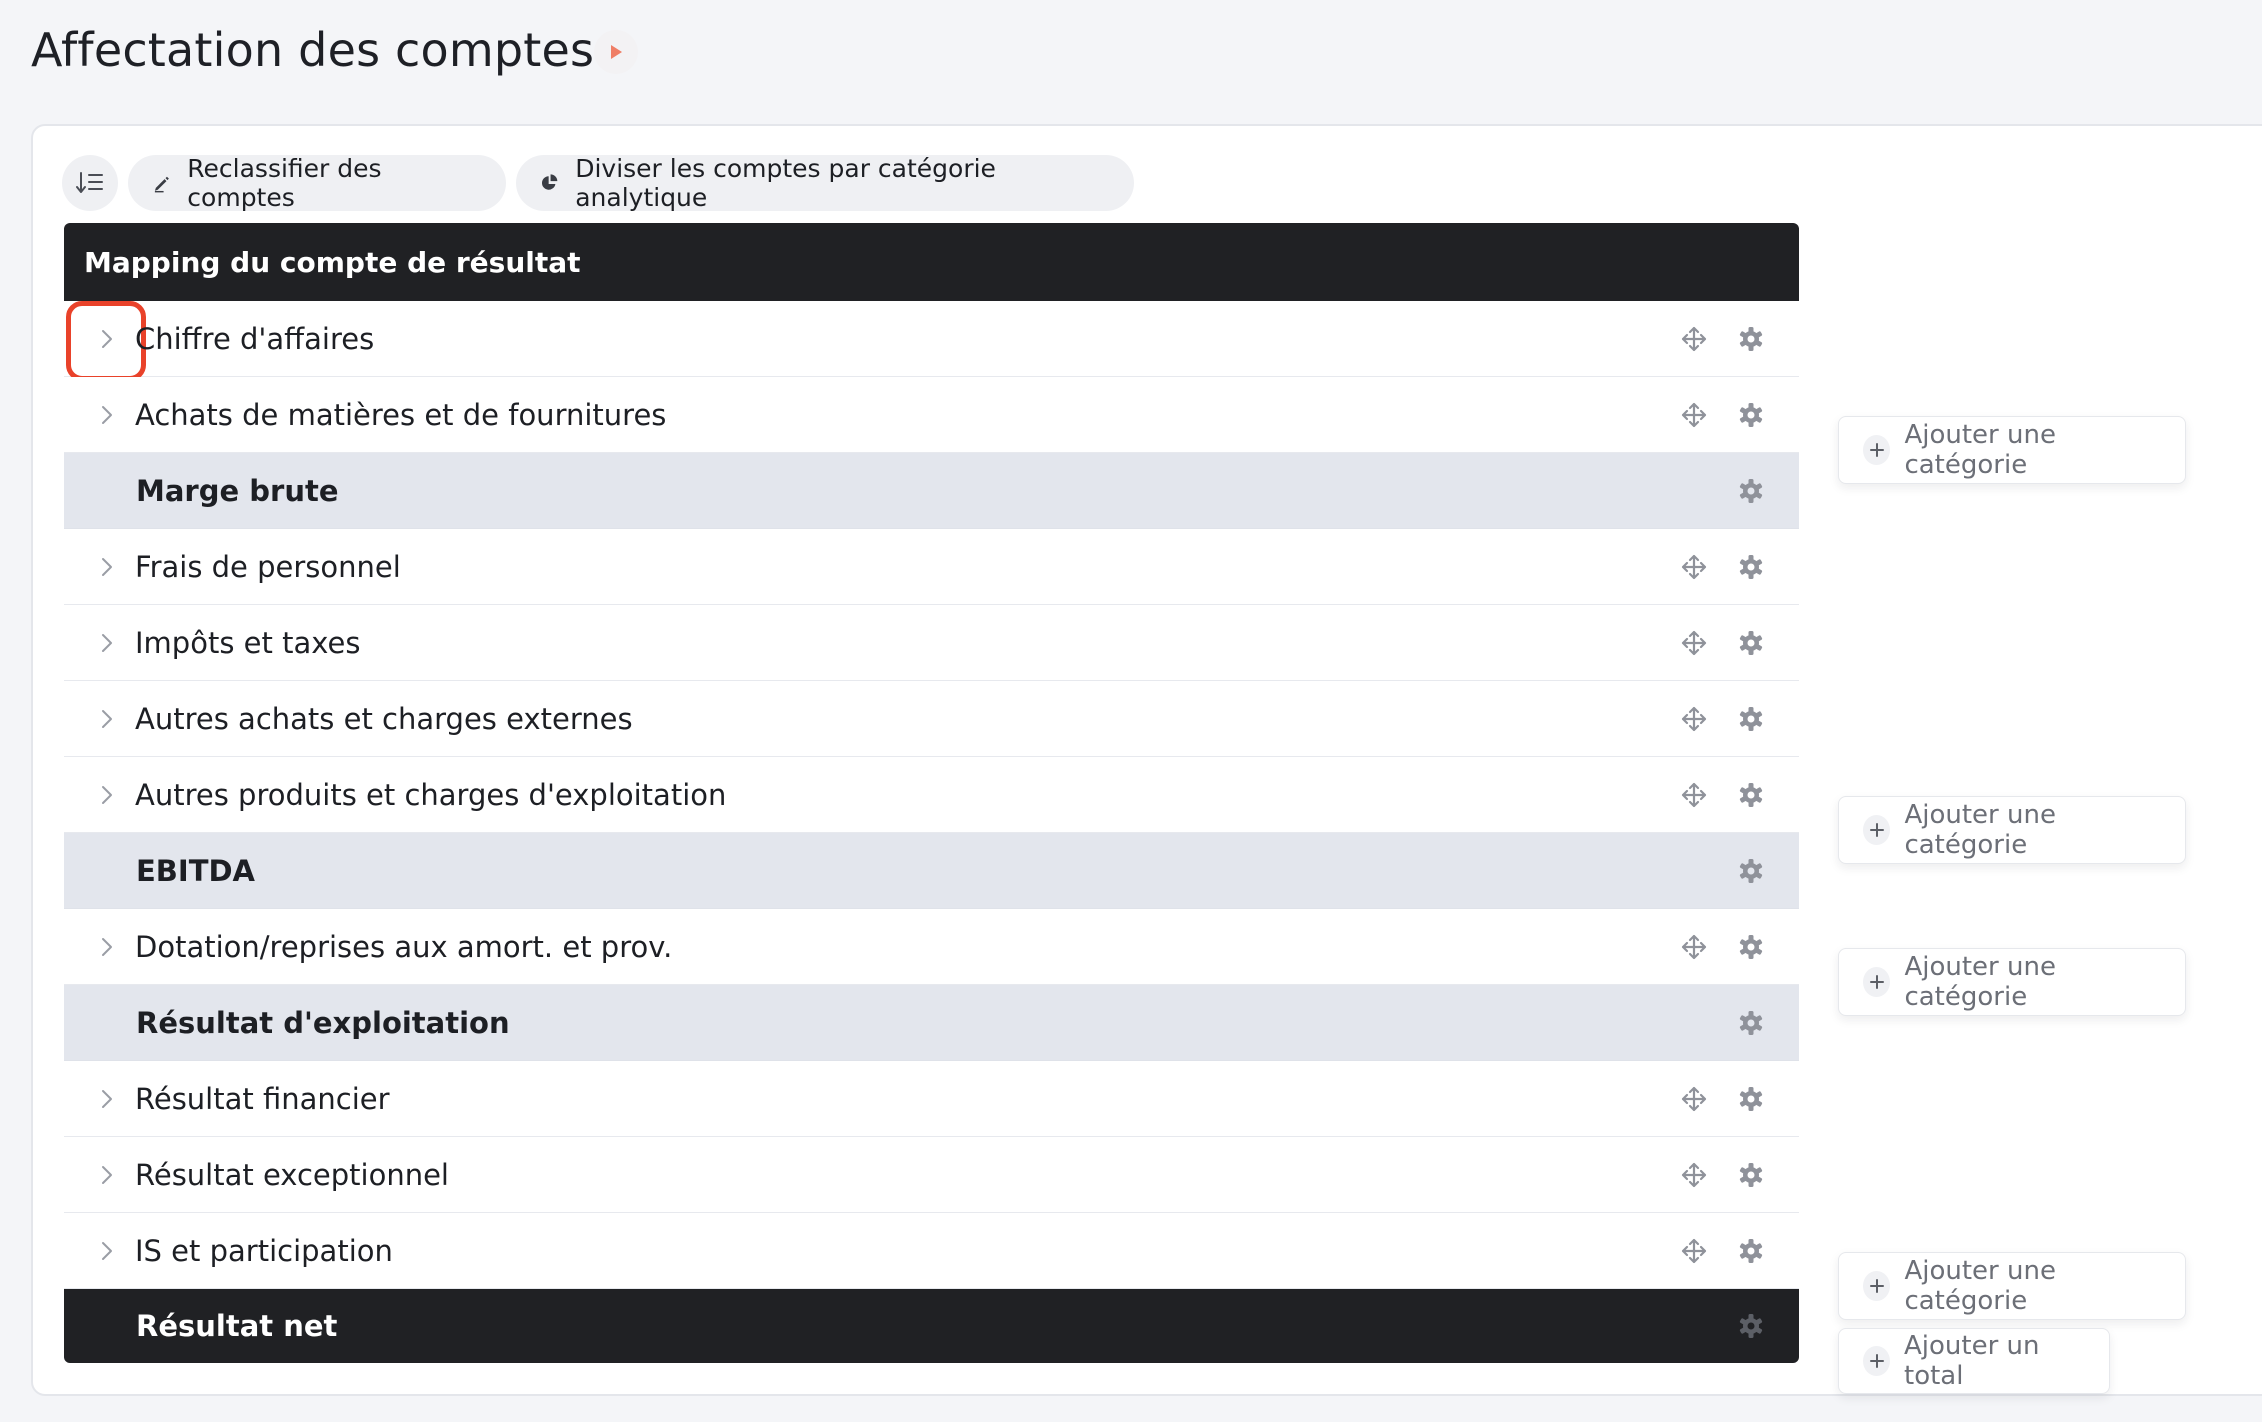 The width and height of the screenshot is (2262, 1422). I want to click on row-label: Résultat net, so click(237, 1326).